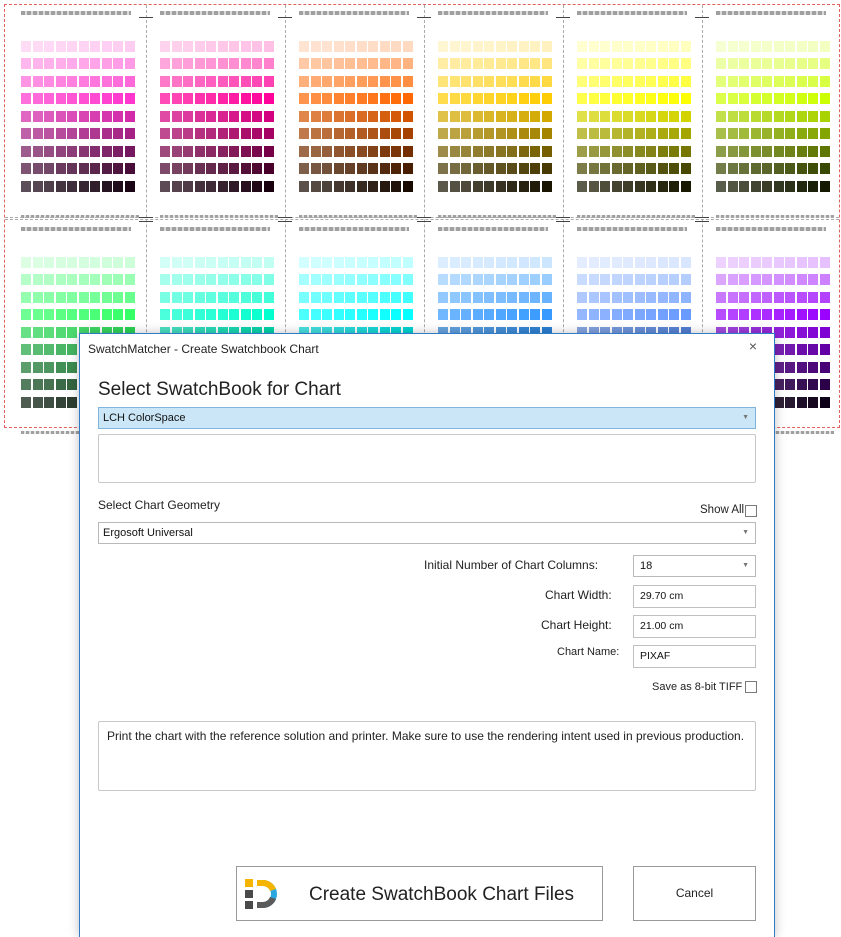 The width and height of the screenshot is (841, 937). Describe the element at coordinates (694, 656) in the screenshot. I see `chart-name-field: PIXAF` at that location.